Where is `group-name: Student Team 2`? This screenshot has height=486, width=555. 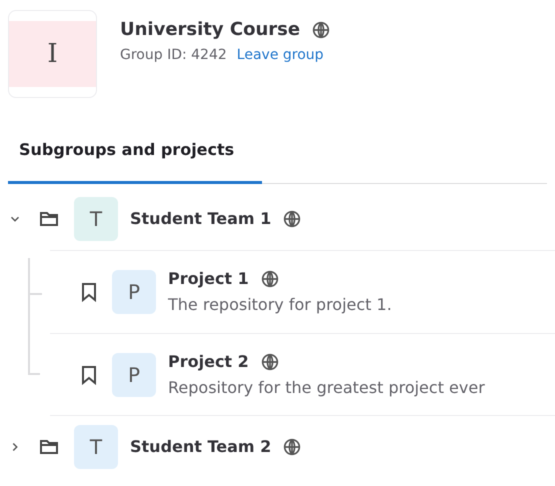 group-name: Student Team 2 is located at coordinates (201, 447).